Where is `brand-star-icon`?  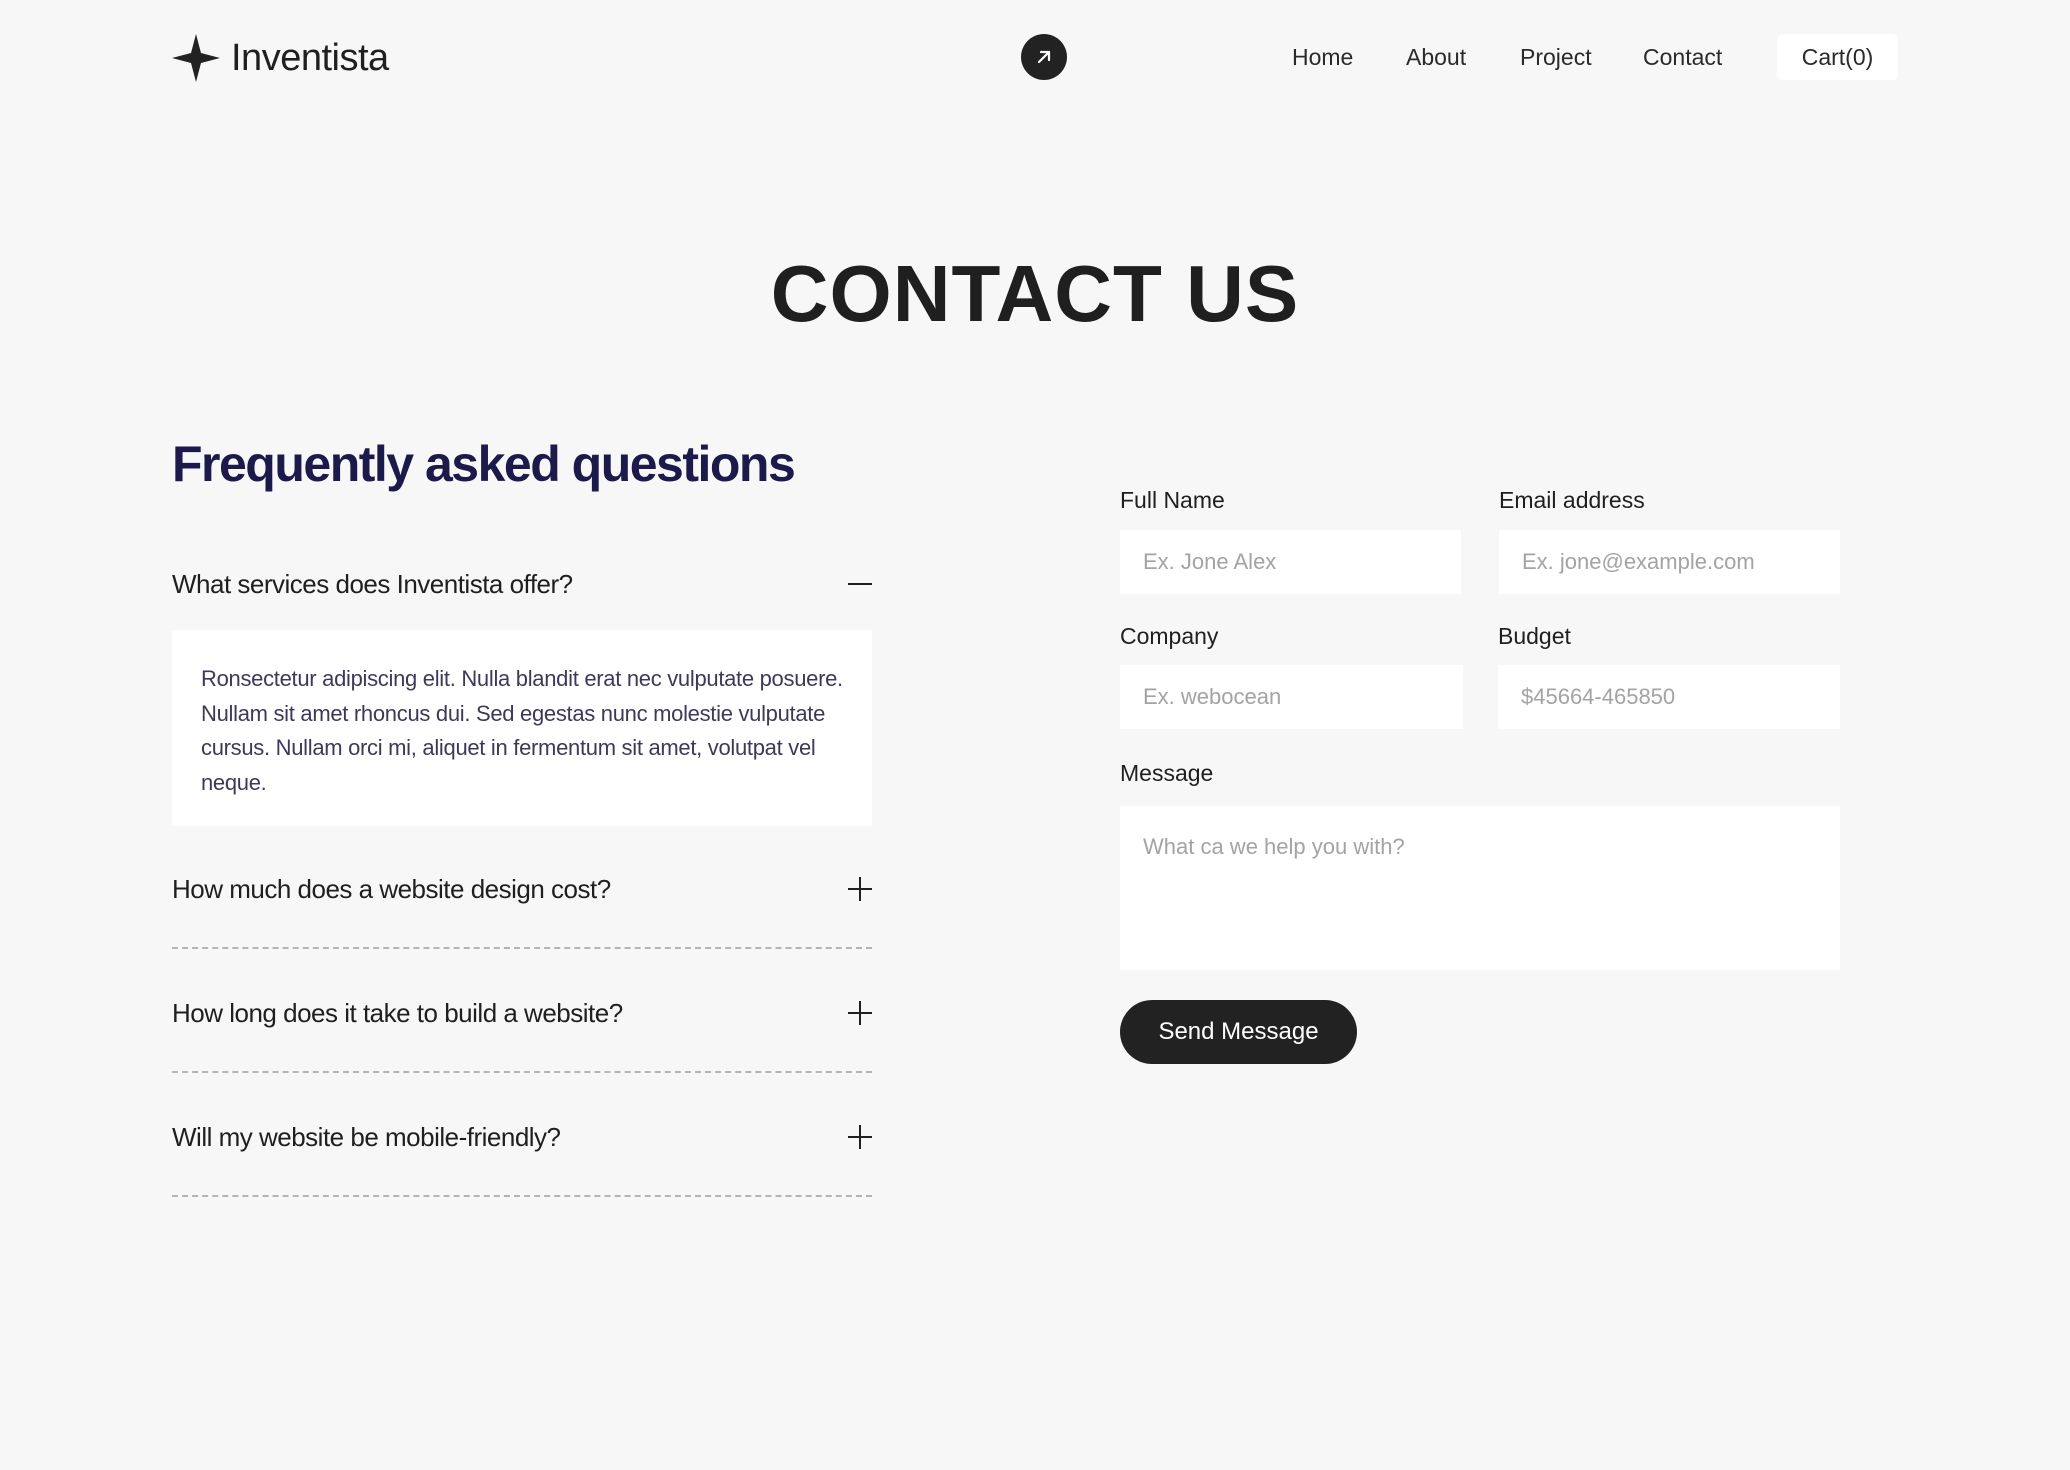 brand-star-icon is located at coordinates (196, 58).